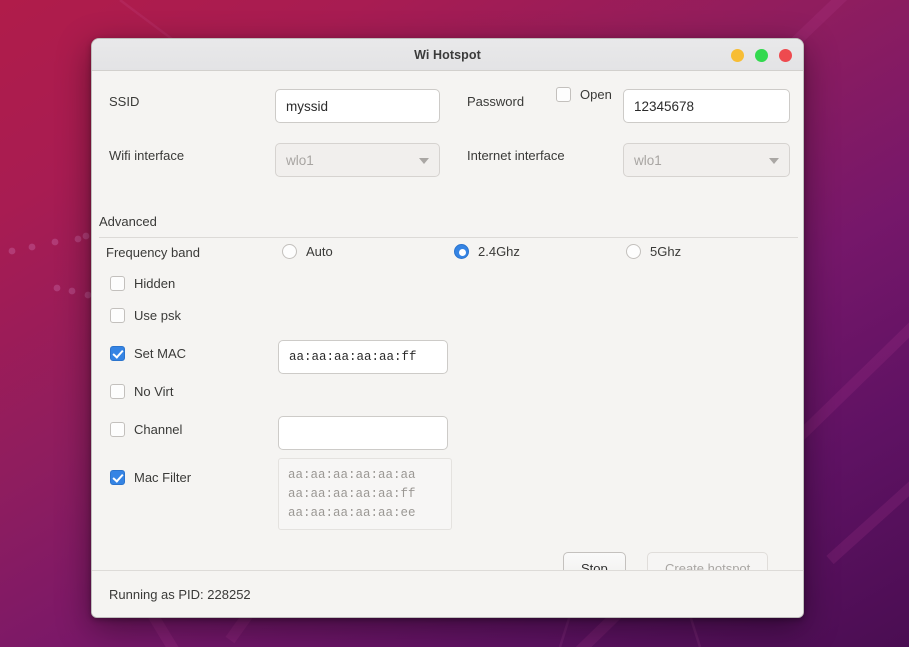 The height and width of the screenshot is (647, 909). What do you see at coordinates (461, 251) in the screenshot?
I see `radio-2-4ghz` at bounding box center [461, 251].